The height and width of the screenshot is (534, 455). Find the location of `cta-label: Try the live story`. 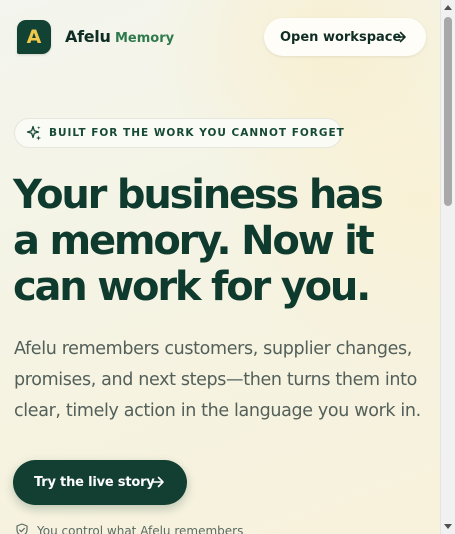

cta-label: Try the live story is located at coordinates (94, 482).